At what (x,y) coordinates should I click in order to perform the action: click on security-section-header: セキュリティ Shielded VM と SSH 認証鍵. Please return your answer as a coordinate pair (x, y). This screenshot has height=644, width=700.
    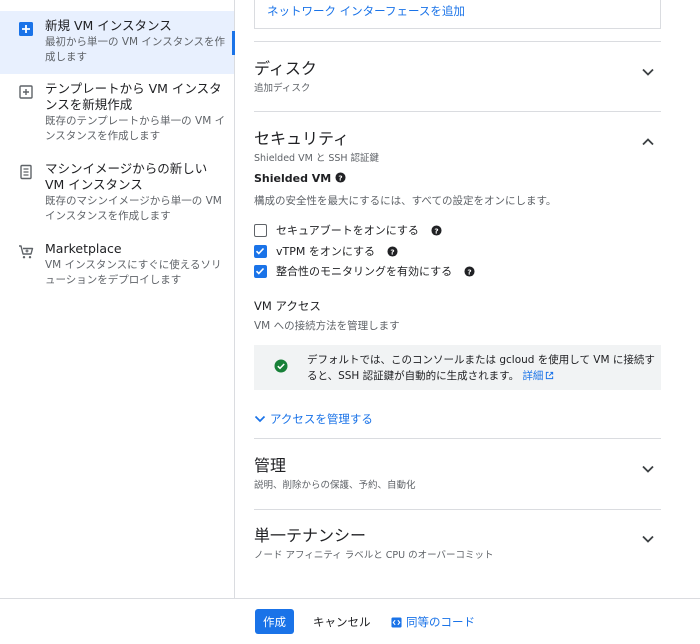
    Looking at the image, I should click on (457, 146).